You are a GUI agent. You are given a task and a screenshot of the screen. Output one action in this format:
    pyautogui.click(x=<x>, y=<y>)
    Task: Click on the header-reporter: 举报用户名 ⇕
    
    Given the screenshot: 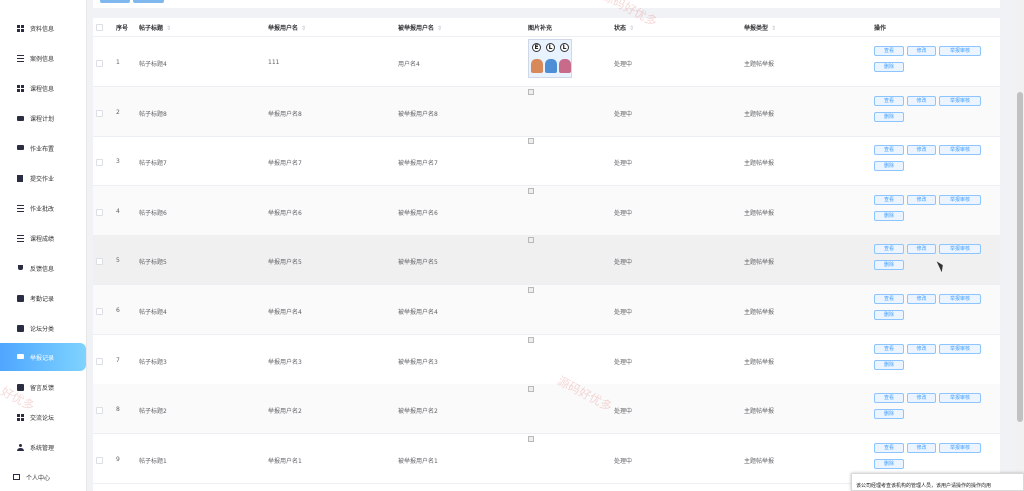 What is the action you would take?
    pyautogui.click(x=287, y=27)
    